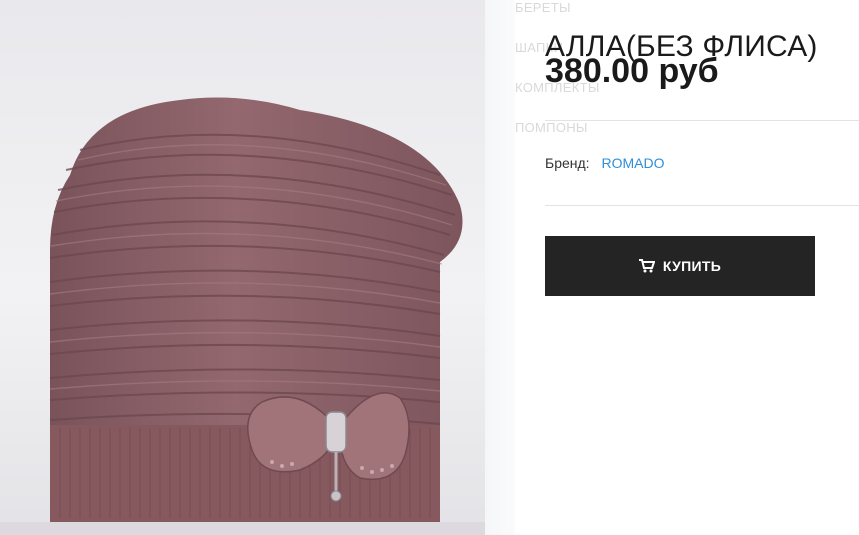  What do you see at coordinates (702, 205) in the screenshot?
I see `divider-bottom` at bounding box center [702, 205].